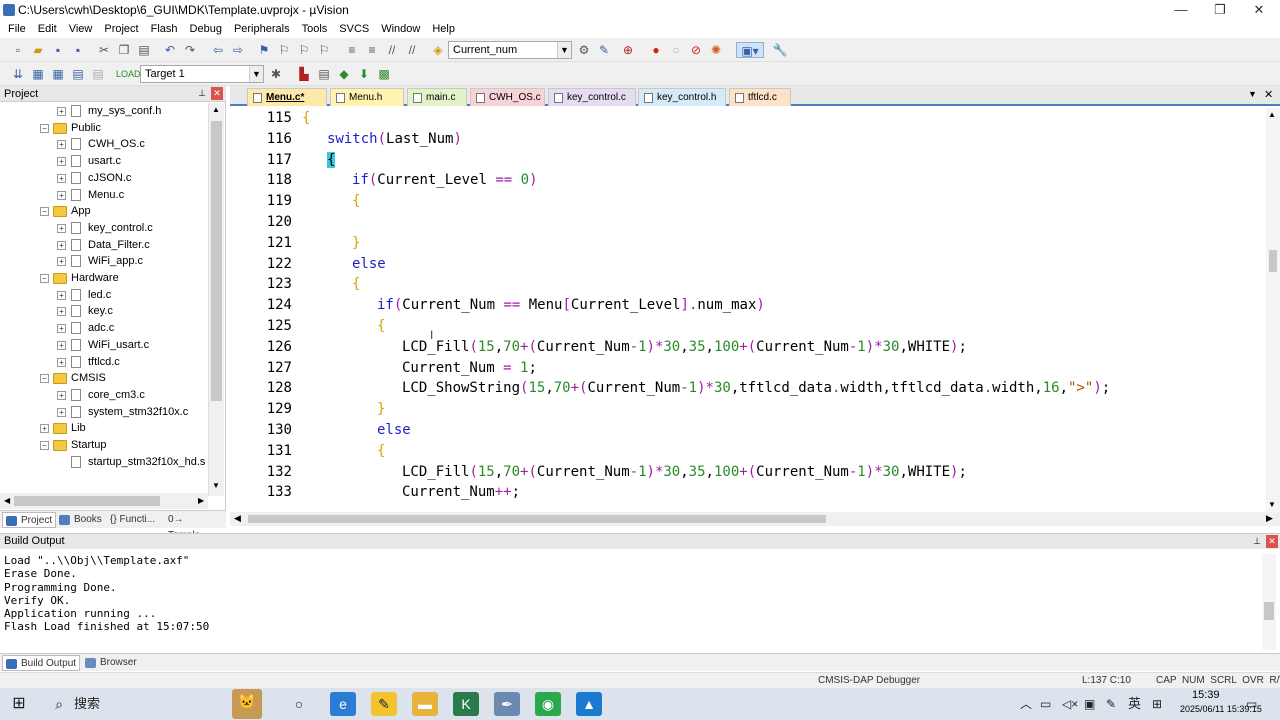 Image resolution: width=1280 pixels, height=720 pixels. Describe the element at coordinates (284, 50) in the screenshot. I see `bookmark-prev-icon: ⚐` at that location.